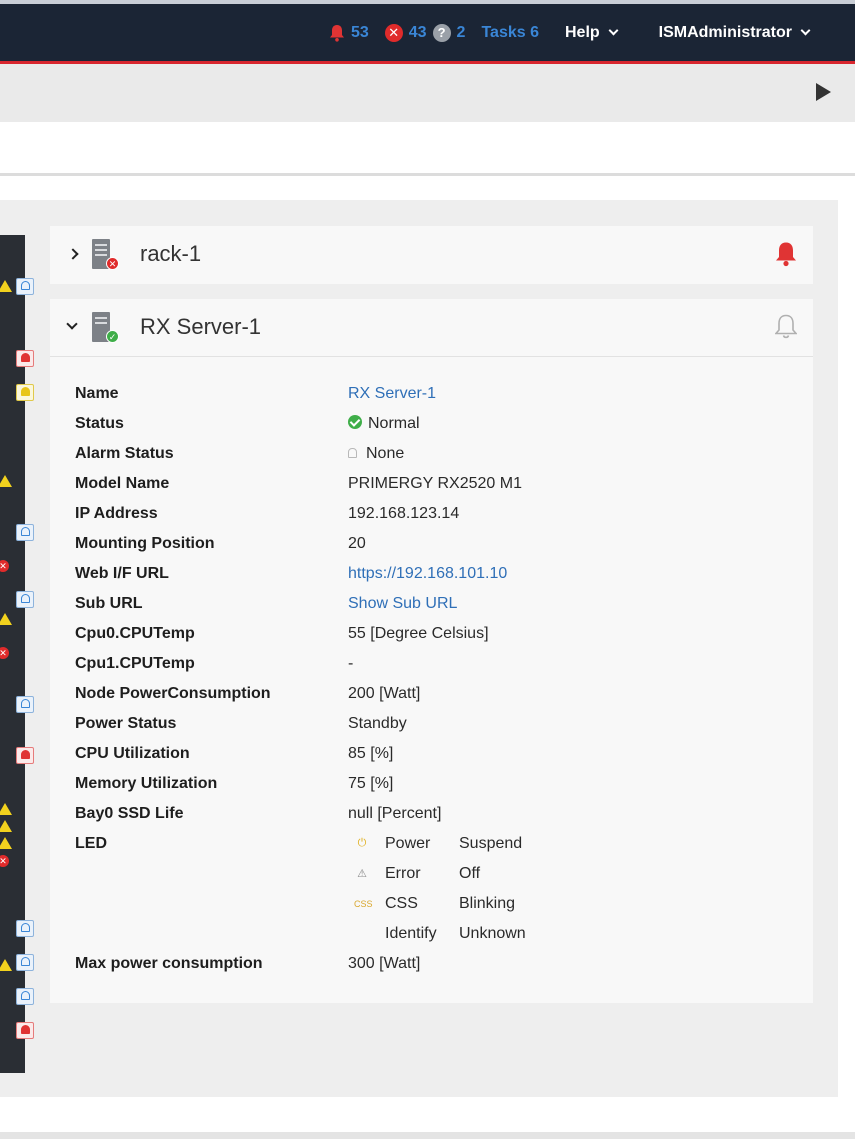 This screenshot has height=1139, width=855. I want to click on property-label: Bay0 SSD Life, so click(129, 813).